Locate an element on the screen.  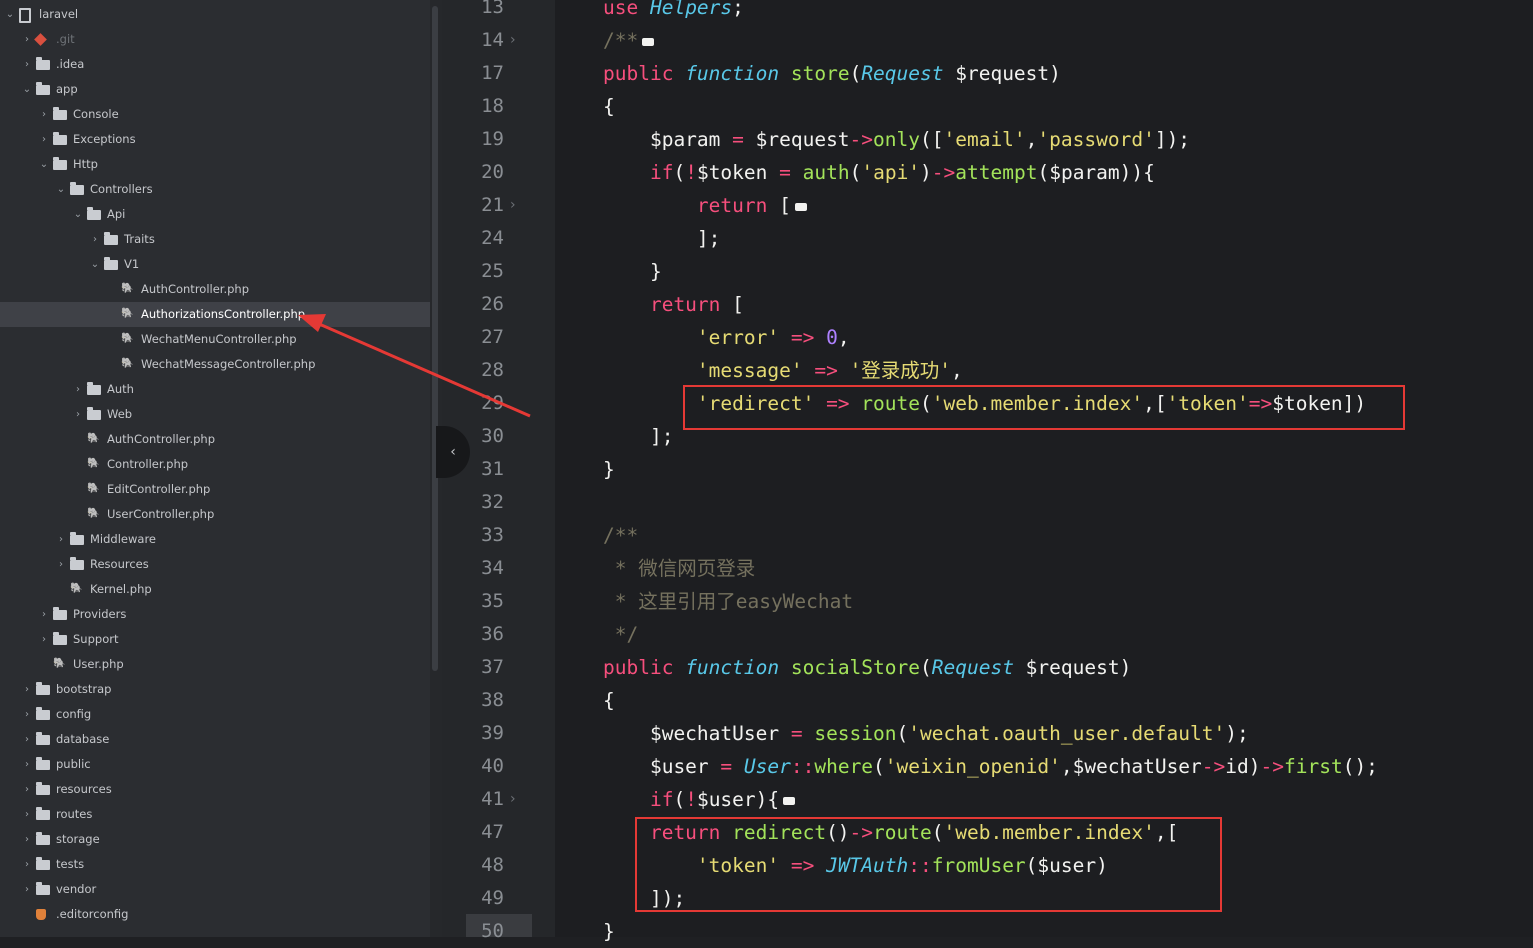
code-token: /** is located at coordinates (621, 40).